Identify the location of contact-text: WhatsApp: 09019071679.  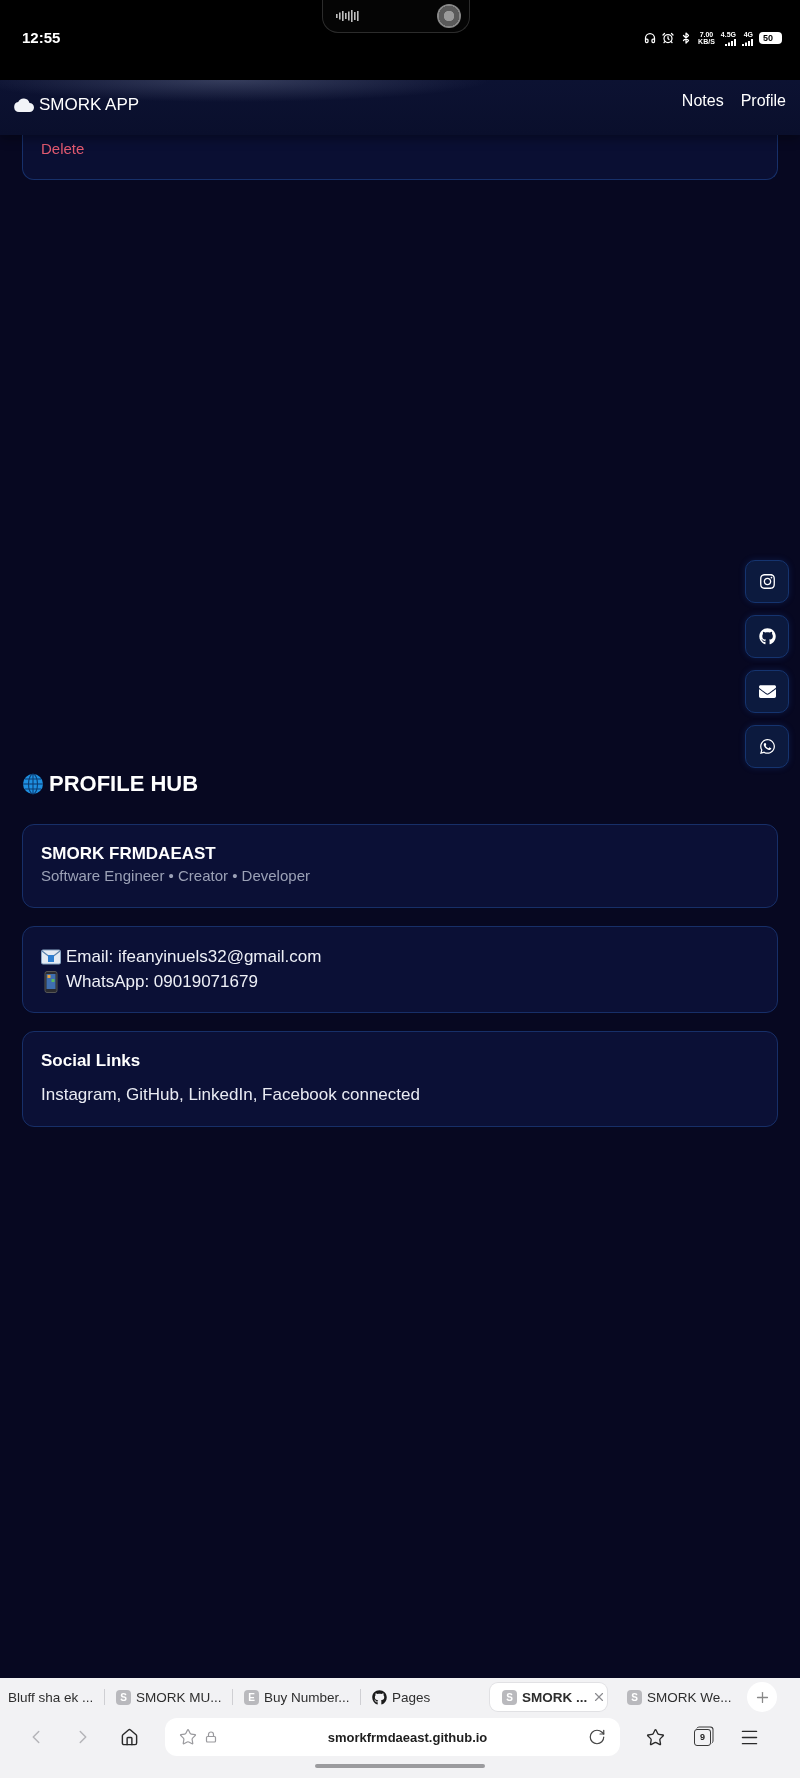
(162, 982).